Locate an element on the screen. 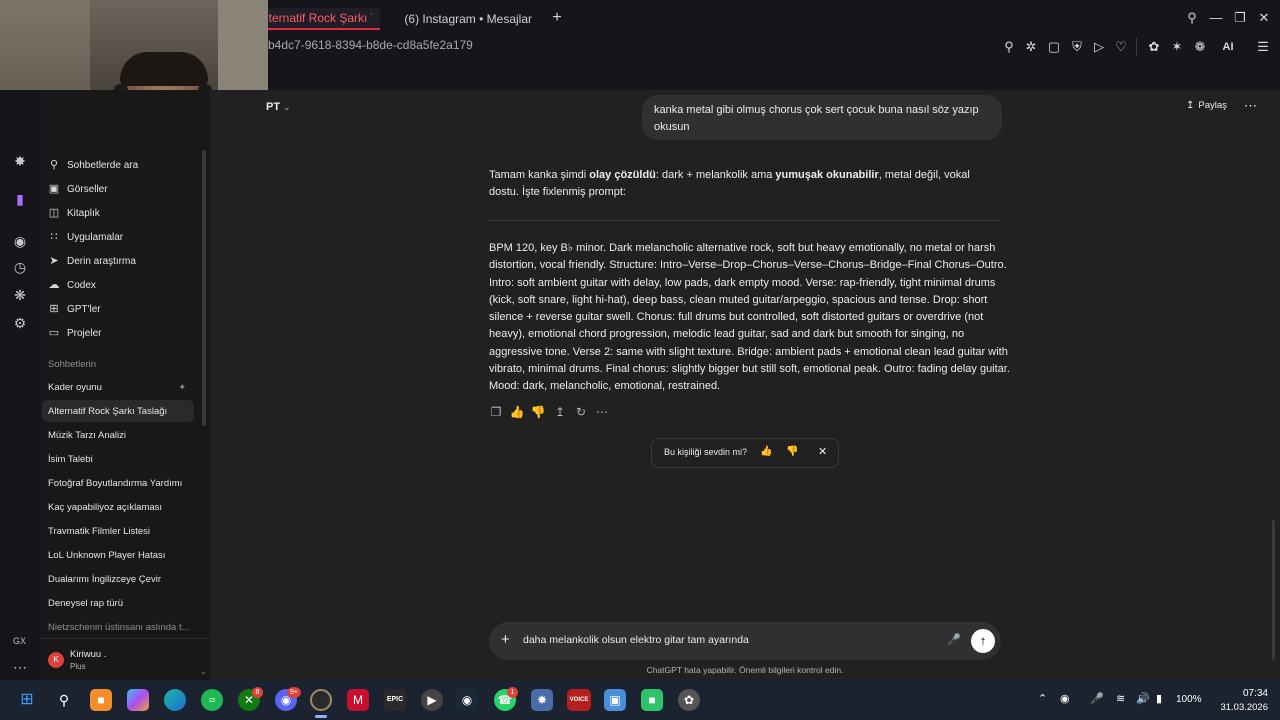 This screenshot has height=720, width=1280. opera-gx-icon is located at coordinates (321, 700).